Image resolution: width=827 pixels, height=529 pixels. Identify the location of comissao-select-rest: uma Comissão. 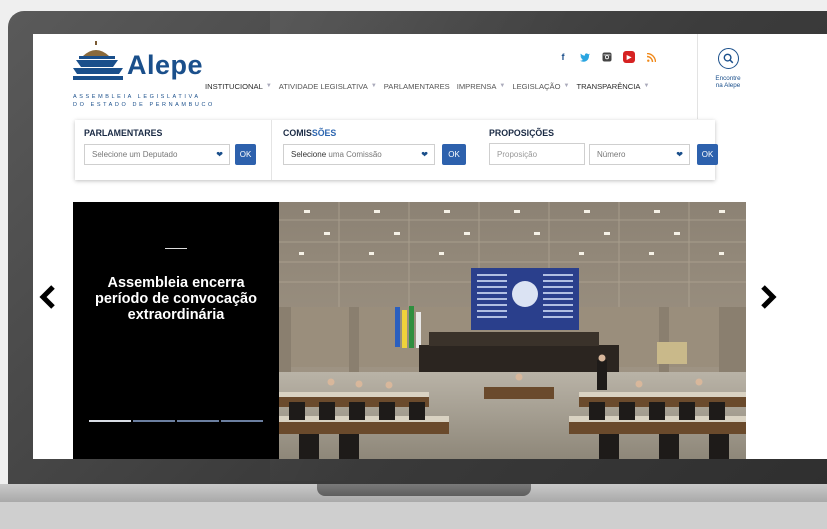
(354, 154).